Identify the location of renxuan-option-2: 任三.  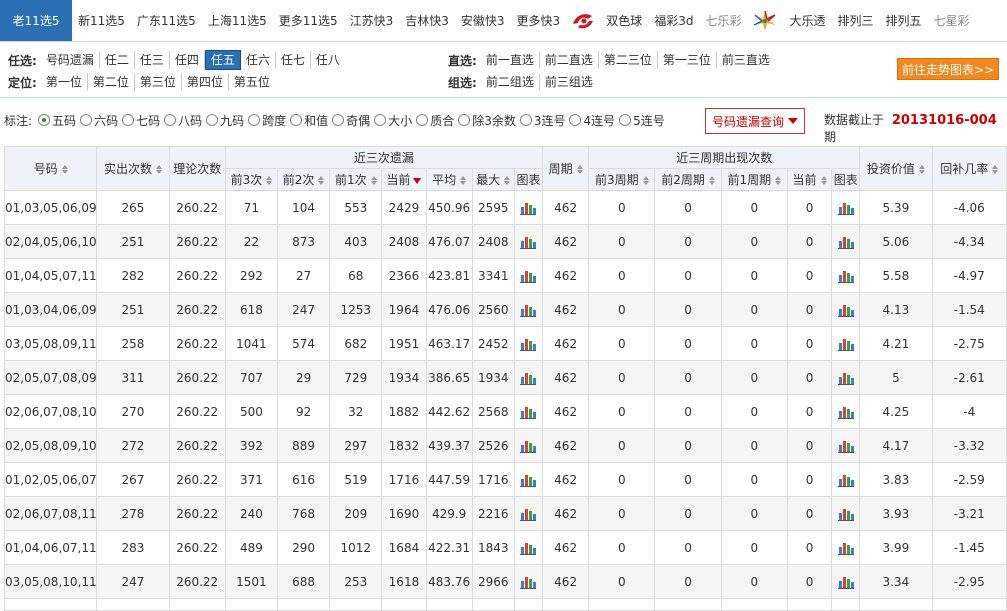
(152, 60).